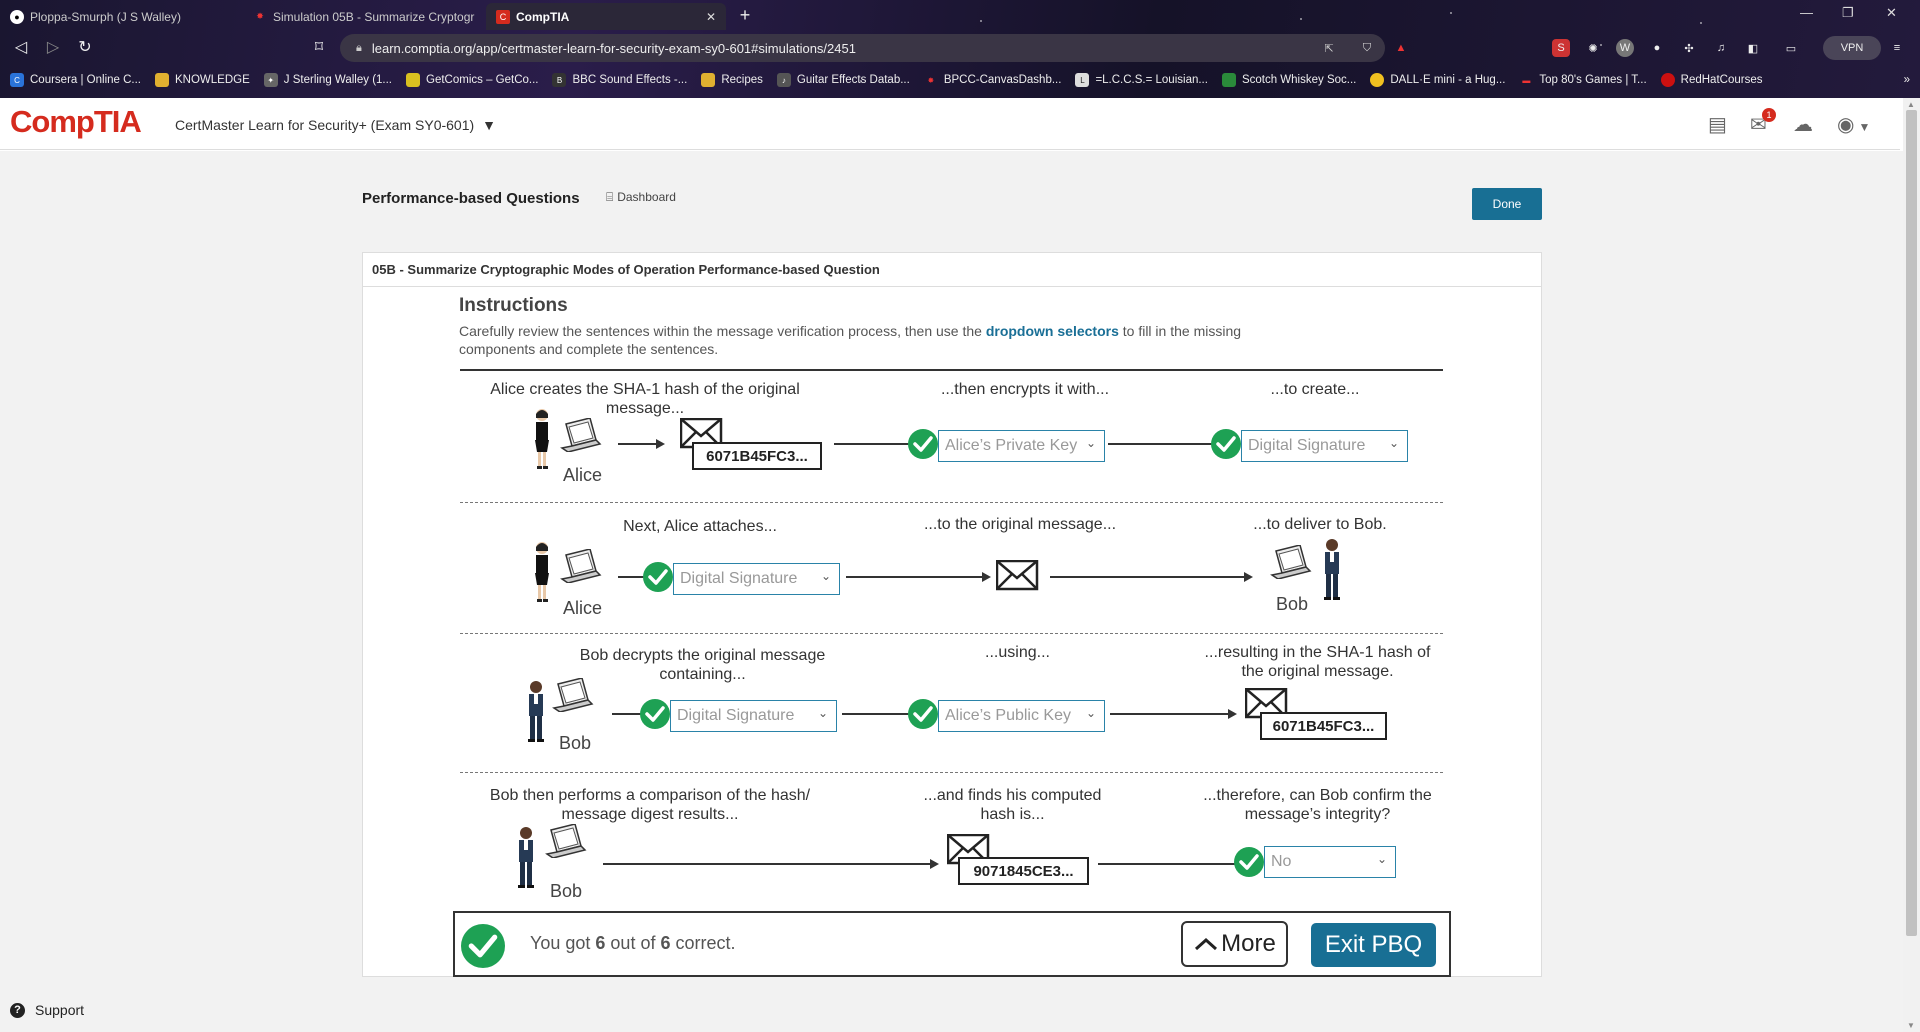  What do you see at coordinates (1021, 716) in the screenshot?
I see `decryption-key-select: Alice’s Public Key ⌄` at bounding box center [1021, 716].